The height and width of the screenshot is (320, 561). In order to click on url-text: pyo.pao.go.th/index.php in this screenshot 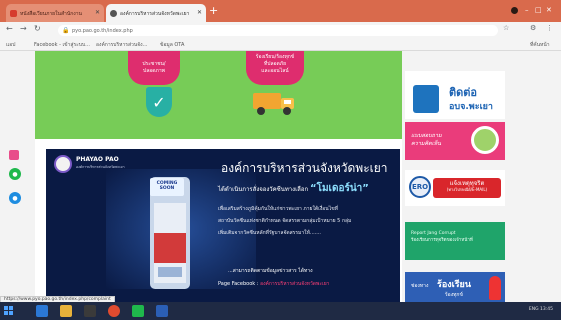, I will do `click(102, 31)`.